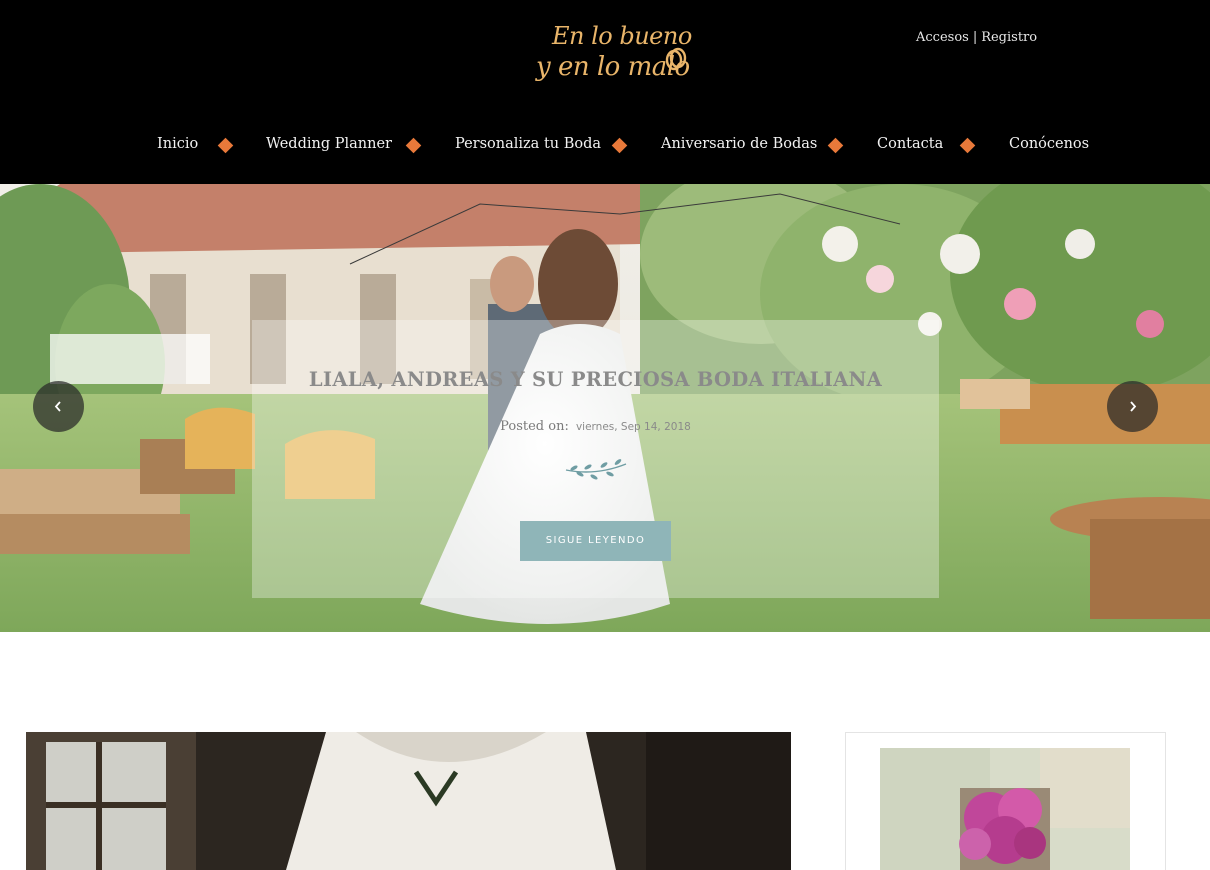 The width and height of the screenshot is (1210, 870). What do you see at coordinates (910, 144) in the screenshot?
I see `nav-item-contacta: Contacta` at bounding box center [910, 144].